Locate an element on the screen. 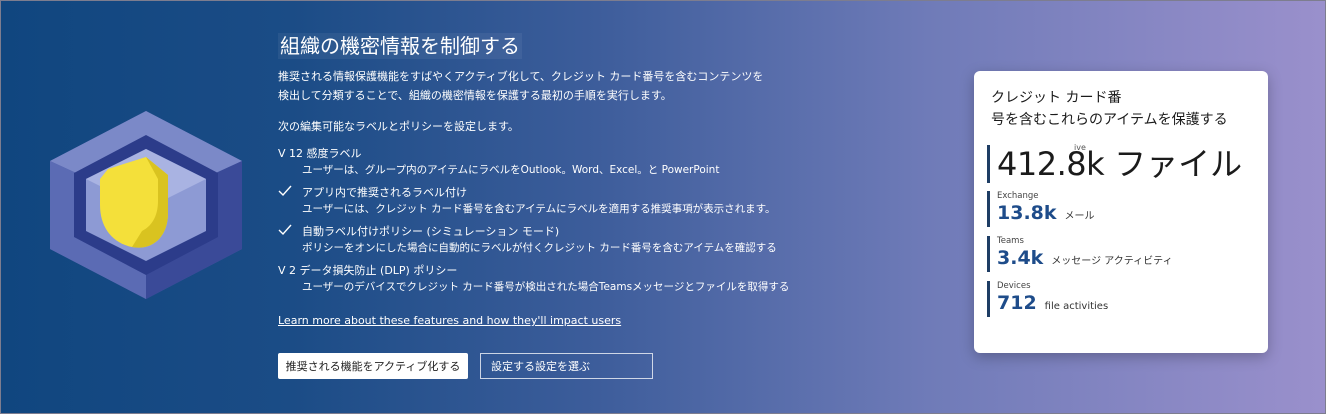 This screenshot has width=1326, height=414. activate-recommended-button: 推奨される機能をアクティブ化する is located at coordinates (373, 366).